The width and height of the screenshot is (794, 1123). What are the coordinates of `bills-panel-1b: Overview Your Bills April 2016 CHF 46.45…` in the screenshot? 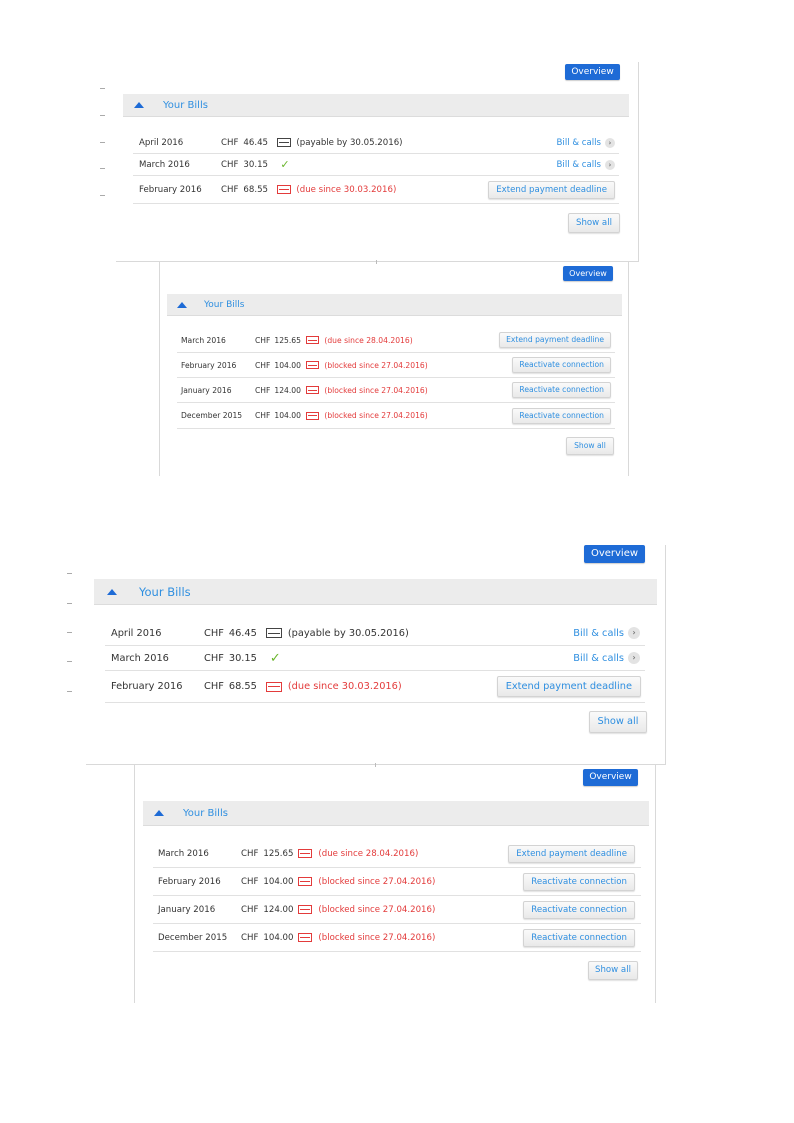 It's located at (376, 655).